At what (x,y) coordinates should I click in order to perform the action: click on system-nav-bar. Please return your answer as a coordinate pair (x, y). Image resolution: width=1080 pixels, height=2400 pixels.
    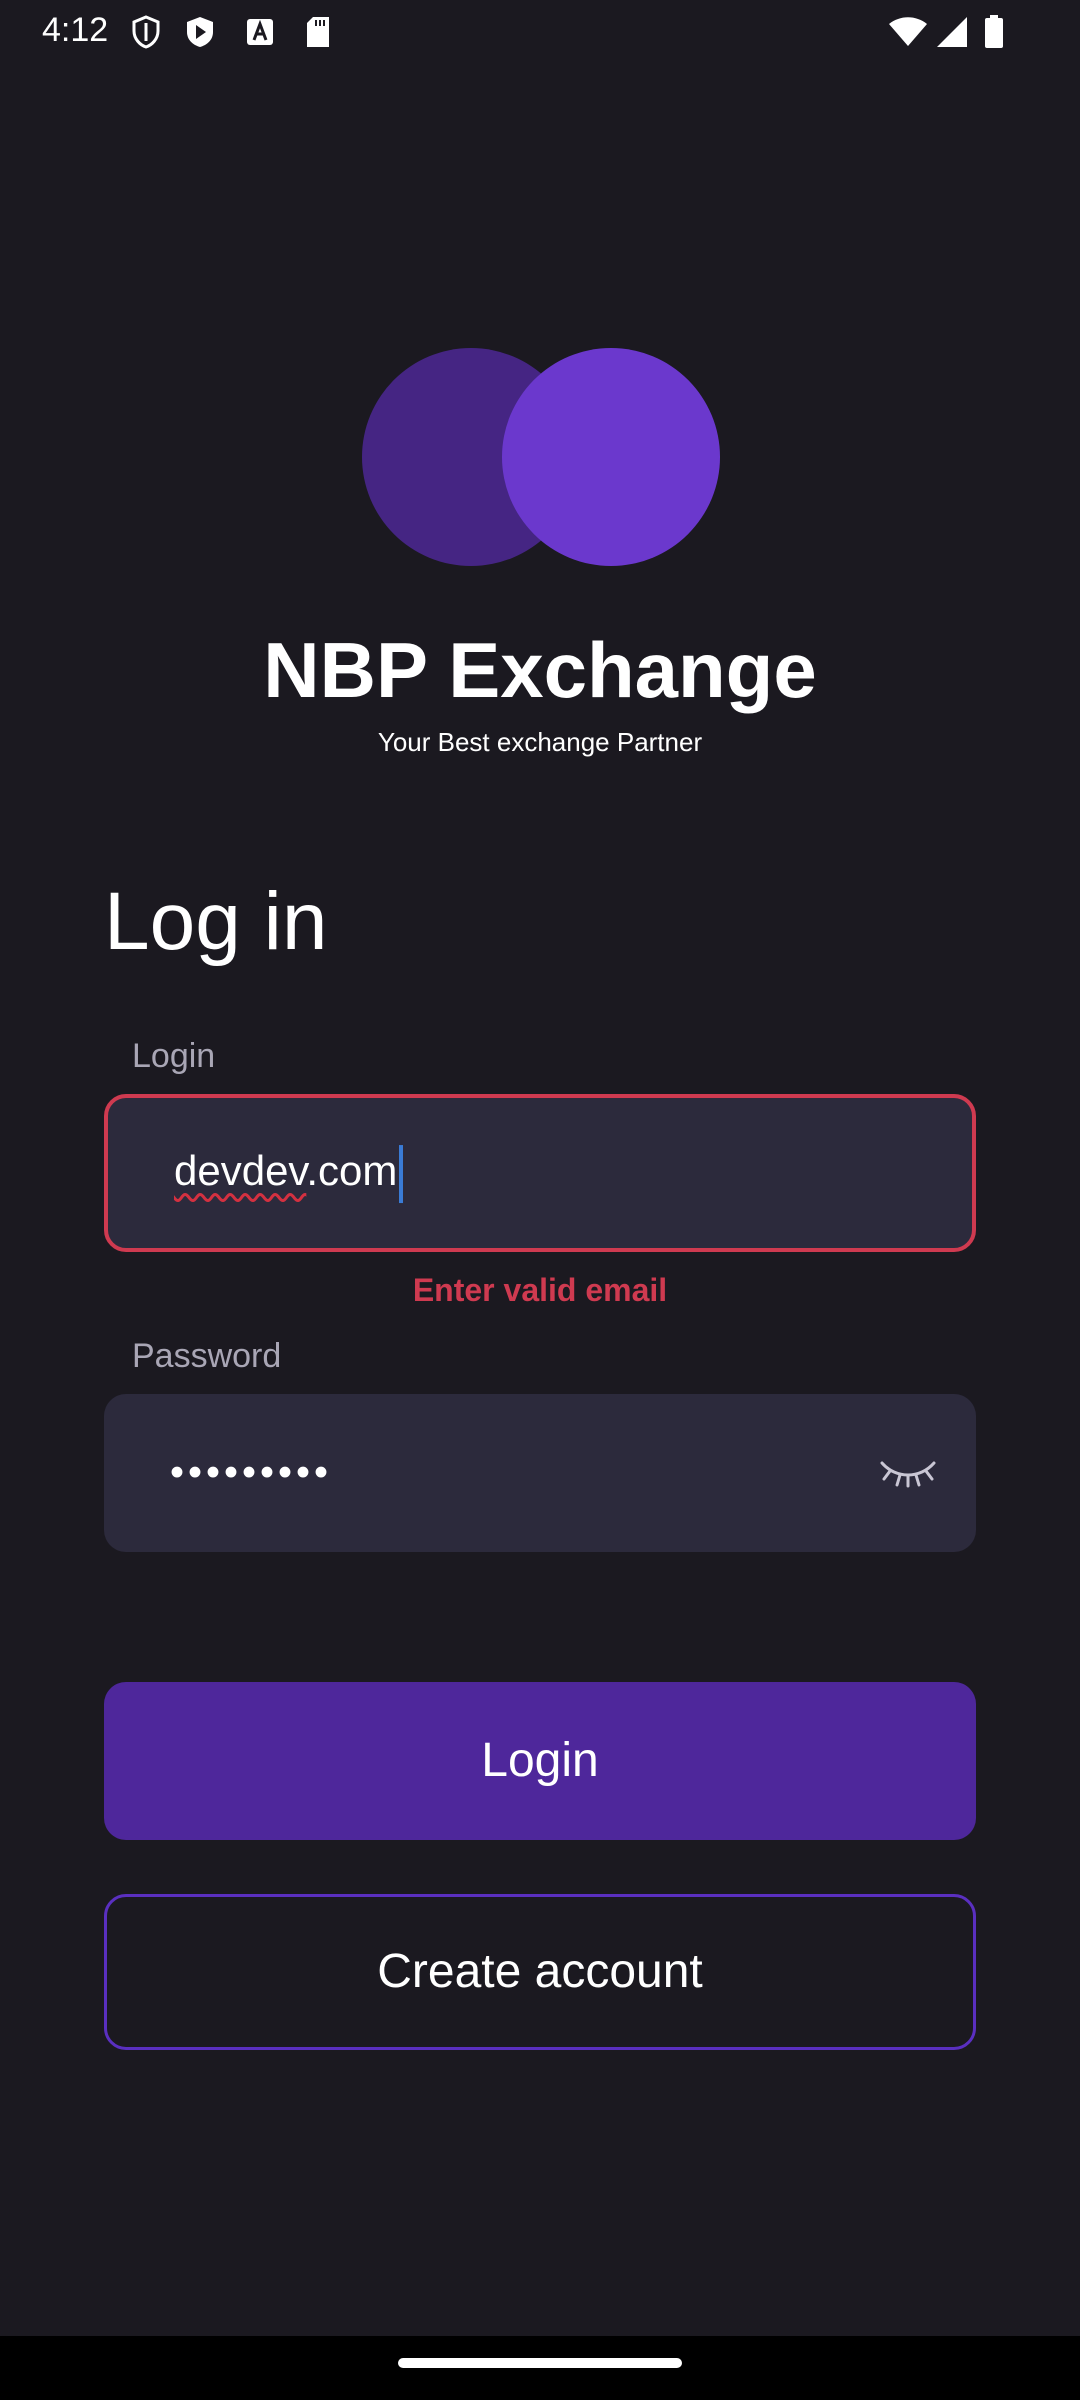
    Looking at the image, I should click on (540, 2368).